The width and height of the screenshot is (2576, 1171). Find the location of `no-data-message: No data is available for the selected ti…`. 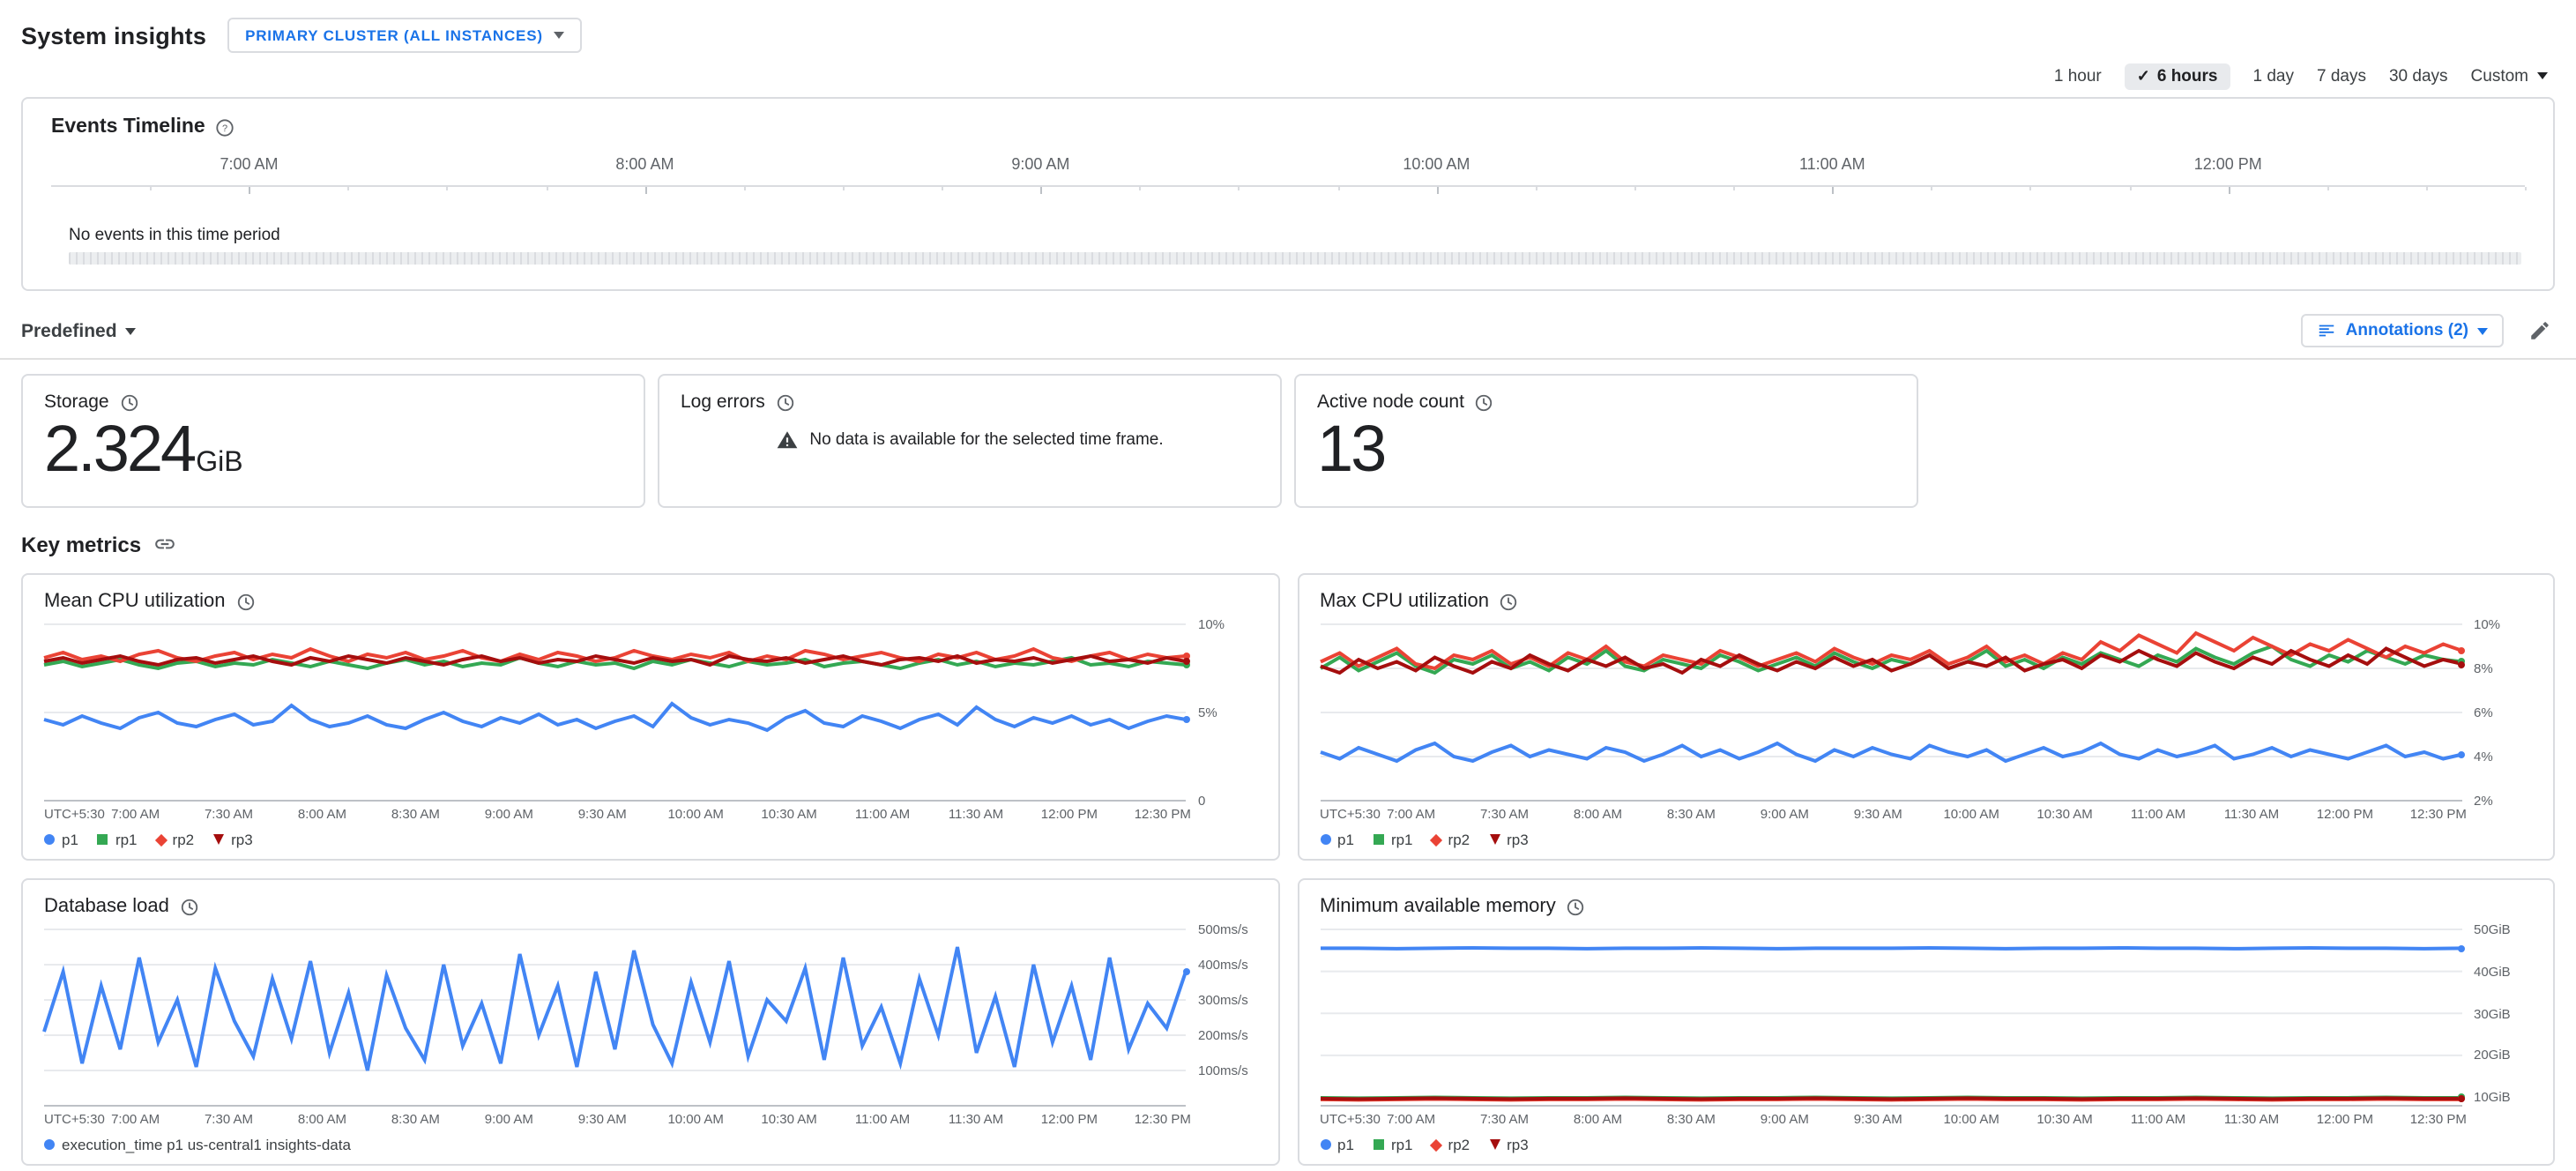

no-data-message: No data is available for the selected ti… is located at coordinates (986, 440).